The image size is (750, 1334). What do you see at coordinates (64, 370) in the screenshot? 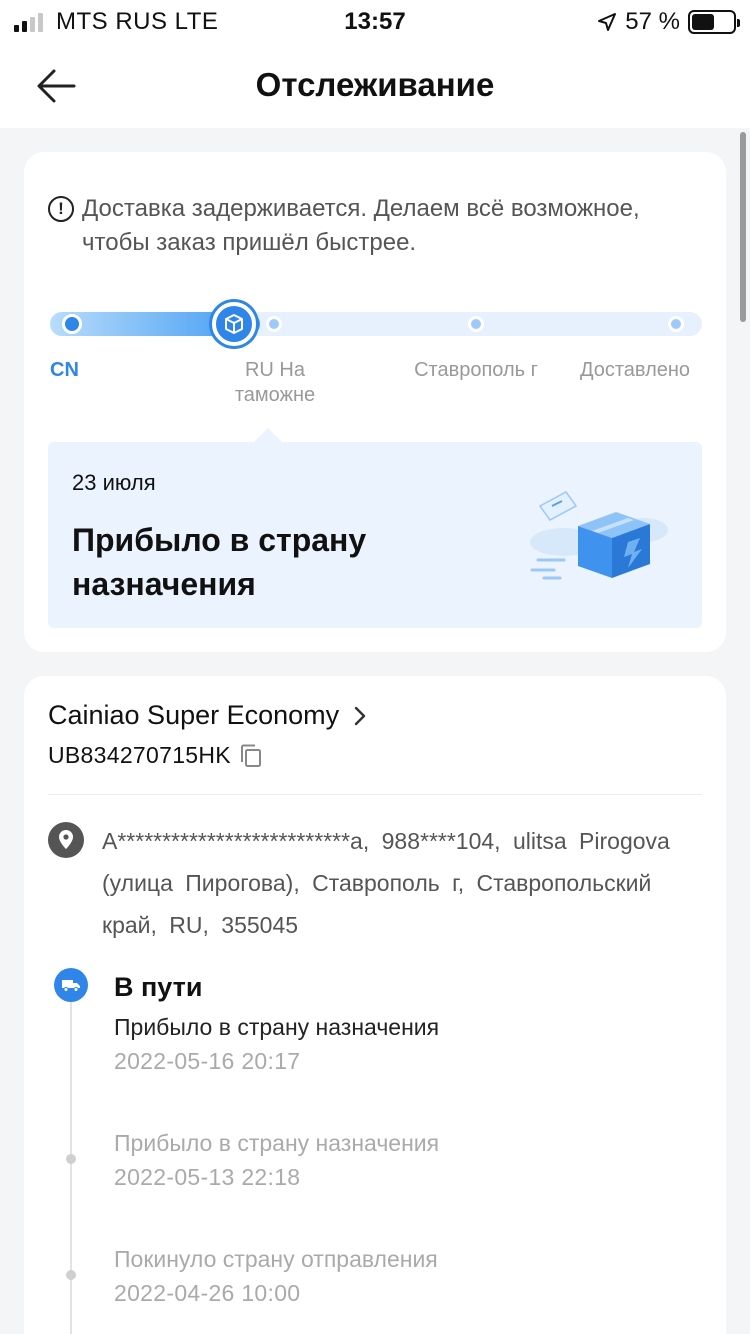
I see `step-label-cn: CN` at bounding box center [64, 370].